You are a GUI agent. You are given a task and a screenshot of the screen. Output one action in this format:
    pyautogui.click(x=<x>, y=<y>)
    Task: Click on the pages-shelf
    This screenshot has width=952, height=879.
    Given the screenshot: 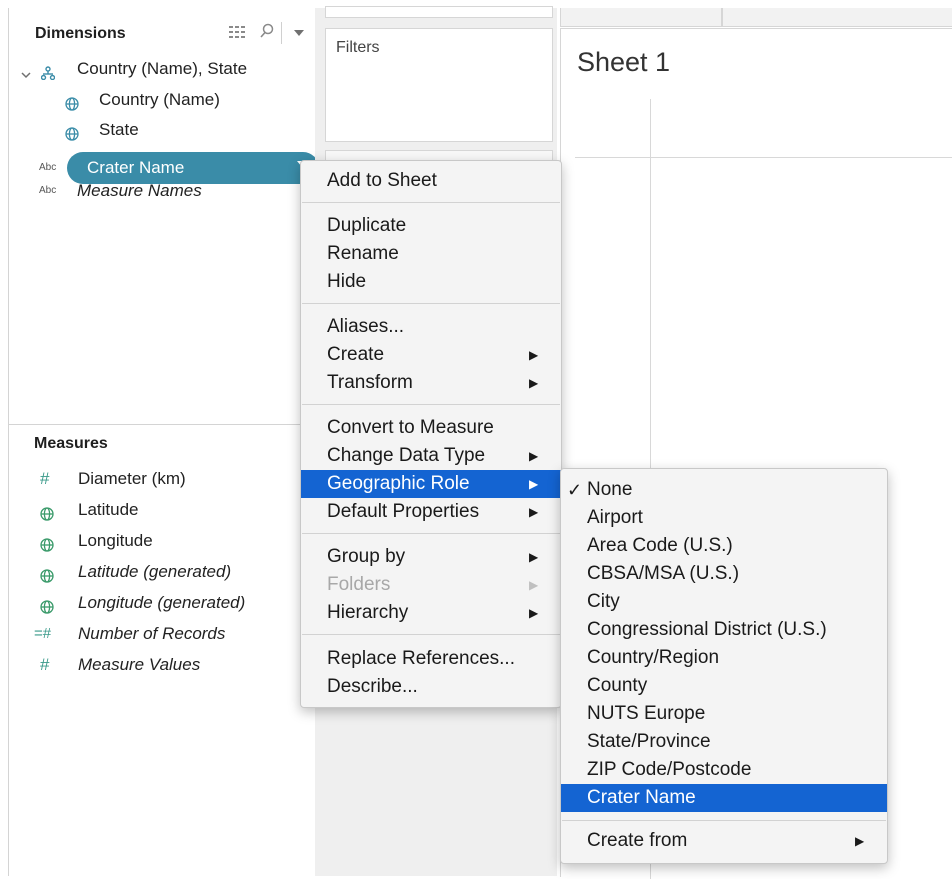 What is the action you would take?
    pyautogui.click(x=439, y=12)
    